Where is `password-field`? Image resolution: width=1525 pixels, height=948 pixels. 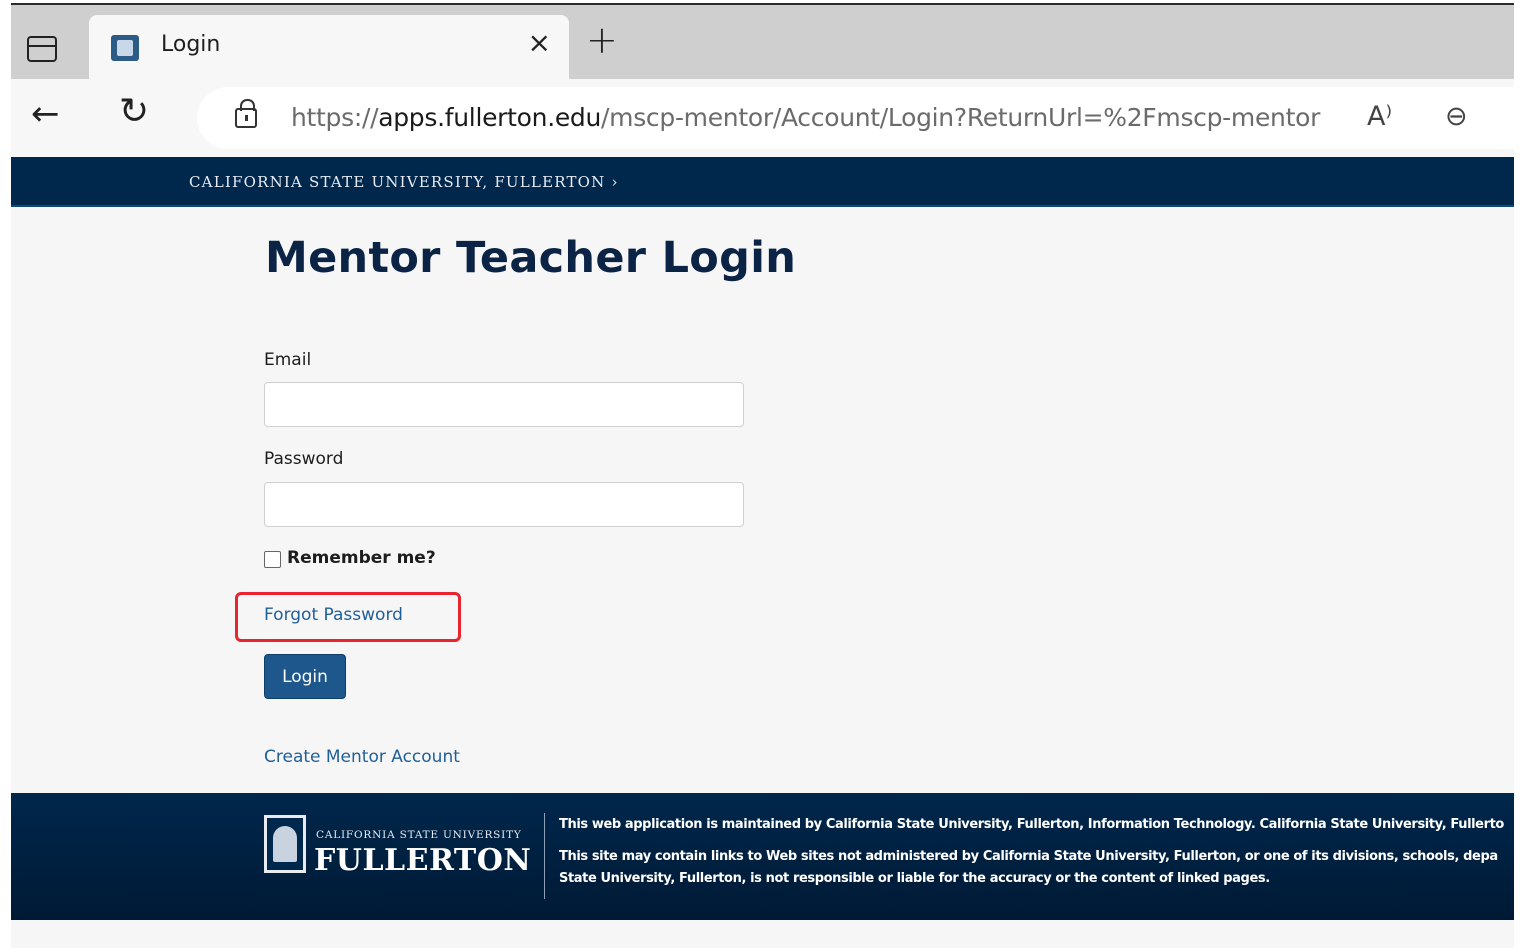 password-field is located at coordinates (504, 504).